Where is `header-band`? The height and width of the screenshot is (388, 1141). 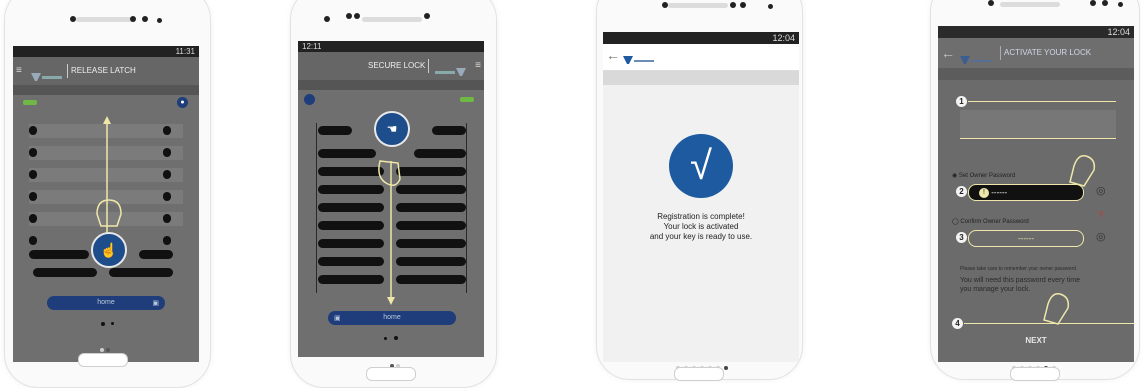 header-band is located at coordinates (701, 78).